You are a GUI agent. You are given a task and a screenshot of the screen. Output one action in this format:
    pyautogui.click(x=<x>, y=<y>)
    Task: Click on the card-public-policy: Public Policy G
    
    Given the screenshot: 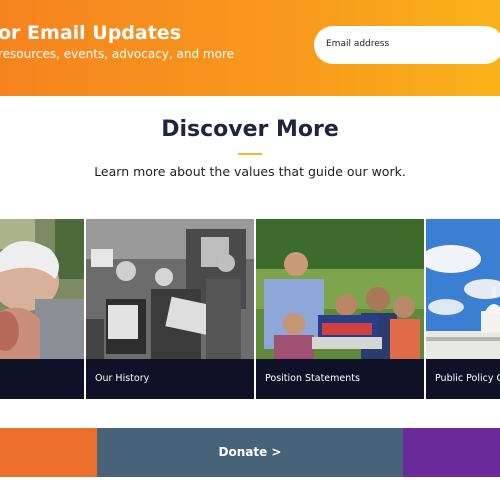 What is the action you would take?
    pyautogui.click(x=463, y=309)
    